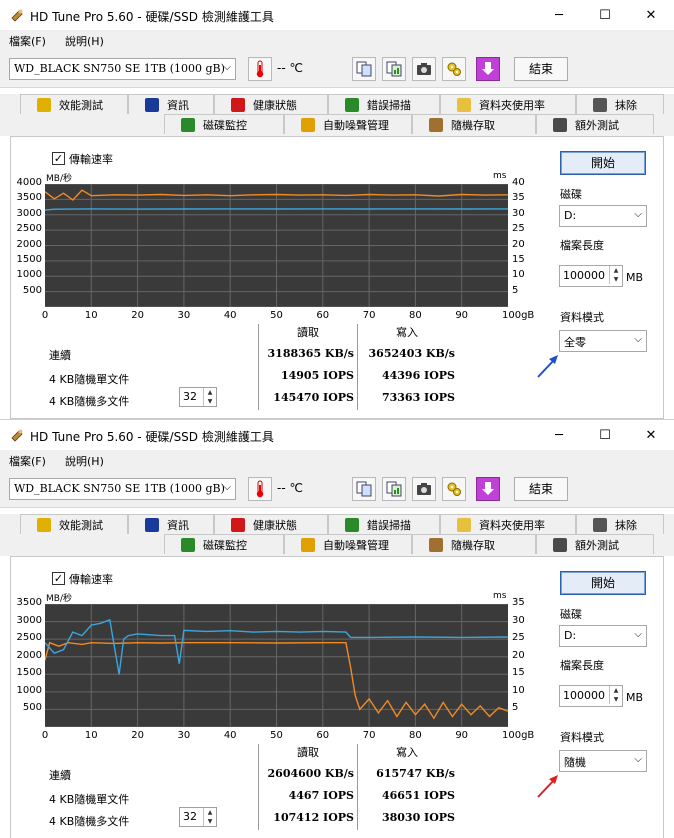 Image resolution: width=674 pixels, height=838 pixels. Describe the element at coordinates (178, 105) in the screenshot. I see `tab-label: 資訊` at that location.